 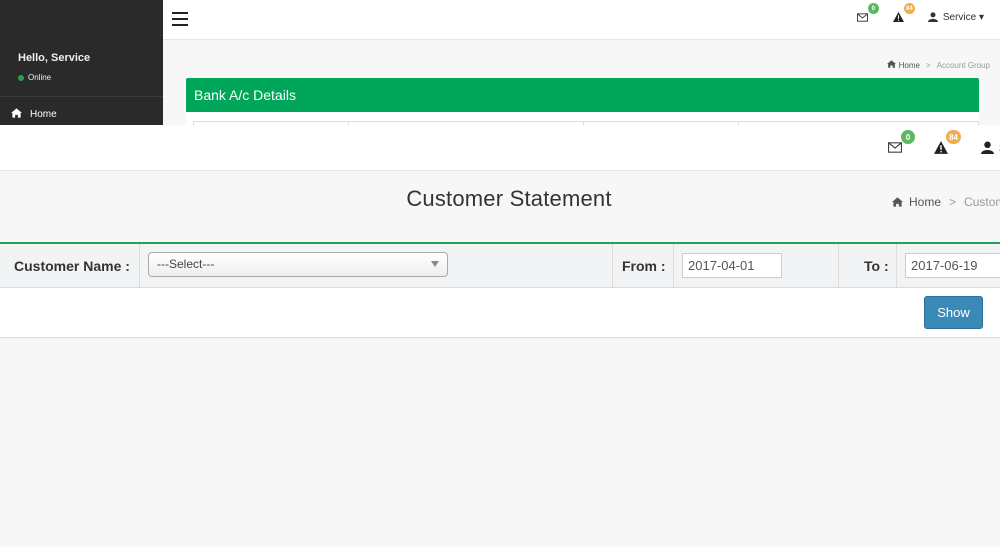 I want to click on page-header: Customer Statement Home > Custom, so click(x=500, y=206).